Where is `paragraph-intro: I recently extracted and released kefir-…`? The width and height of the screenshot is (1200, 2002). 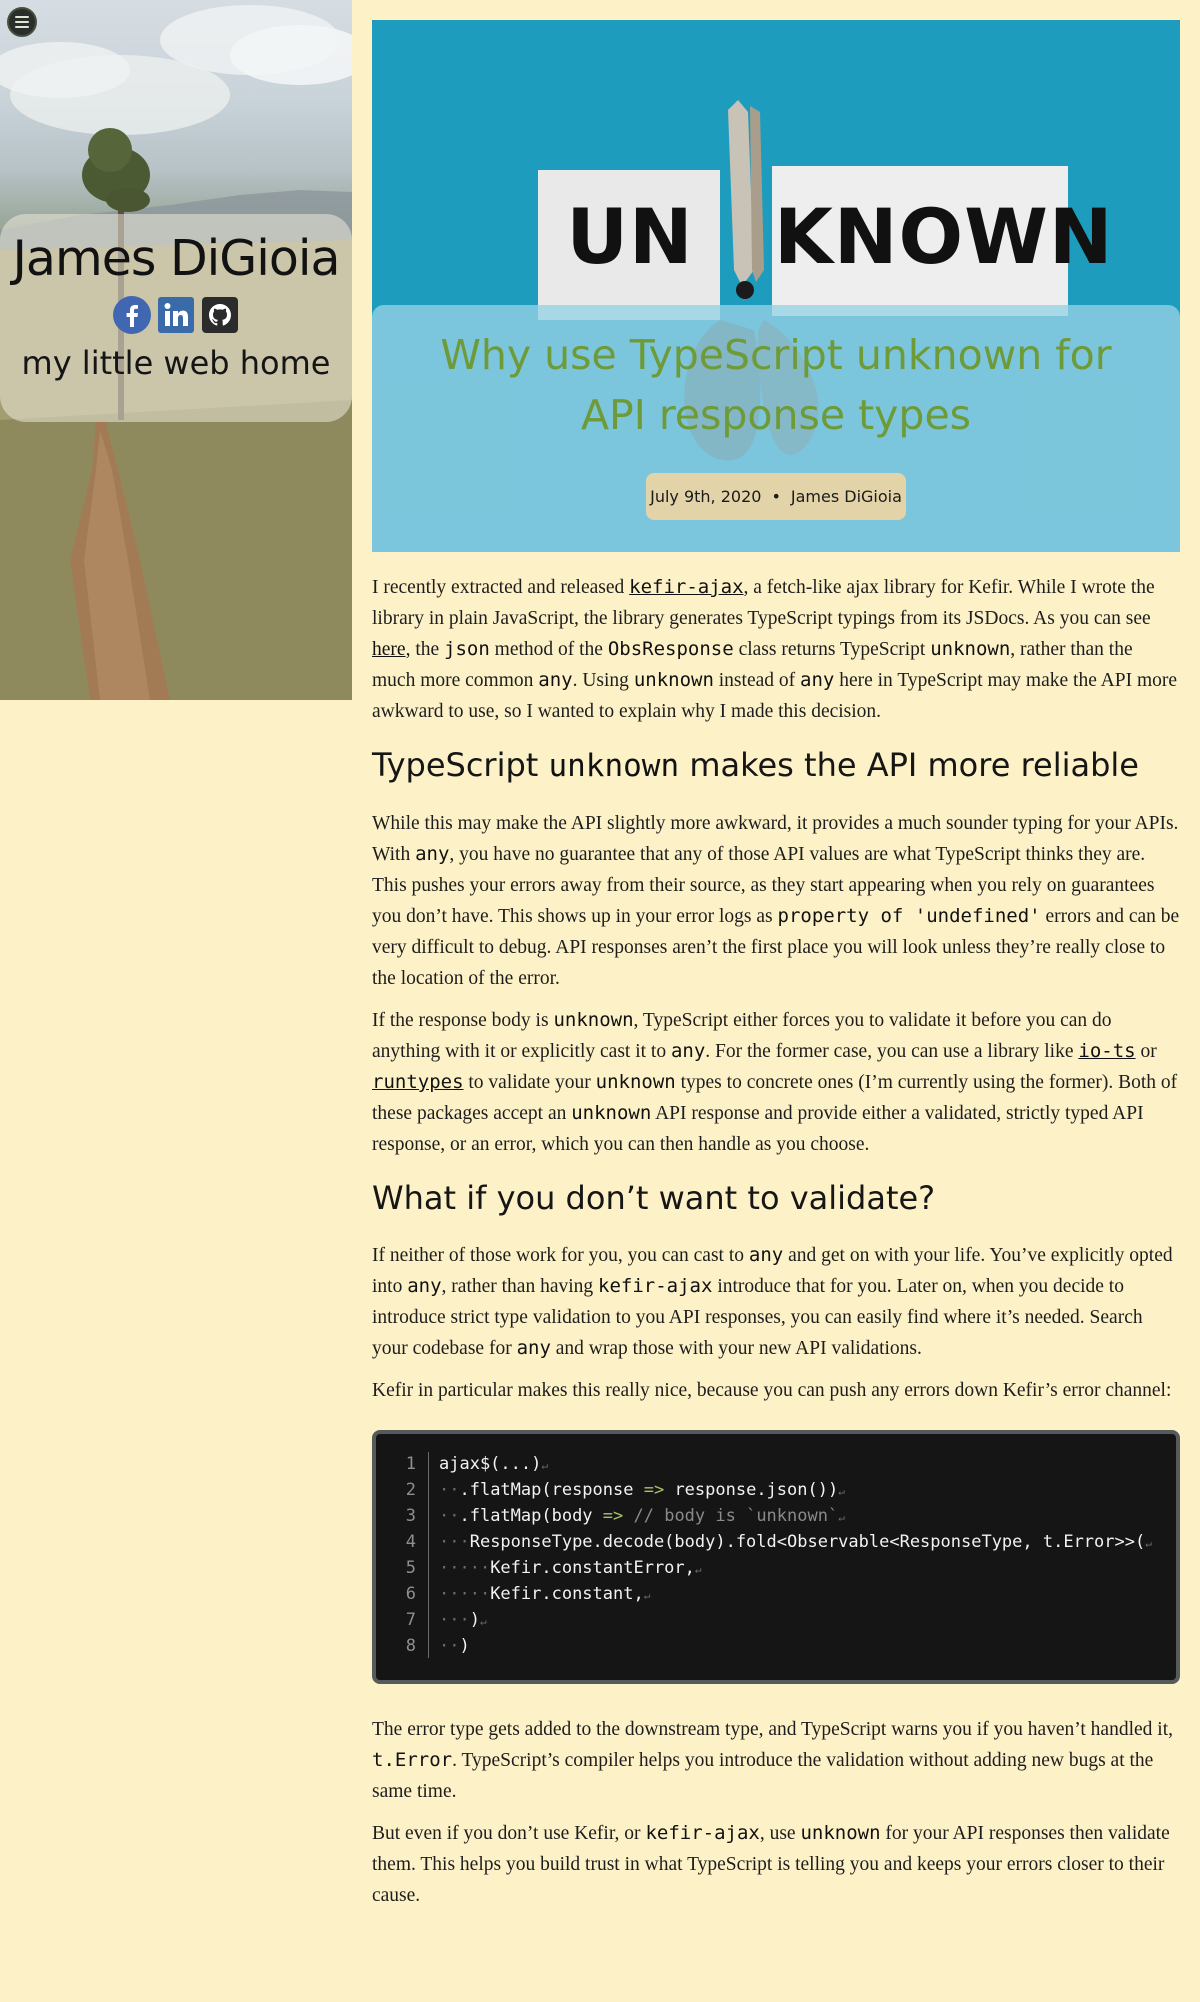
paragraph-intro: I recently extracted and released kefir-… is located at coordinates (775, 649).